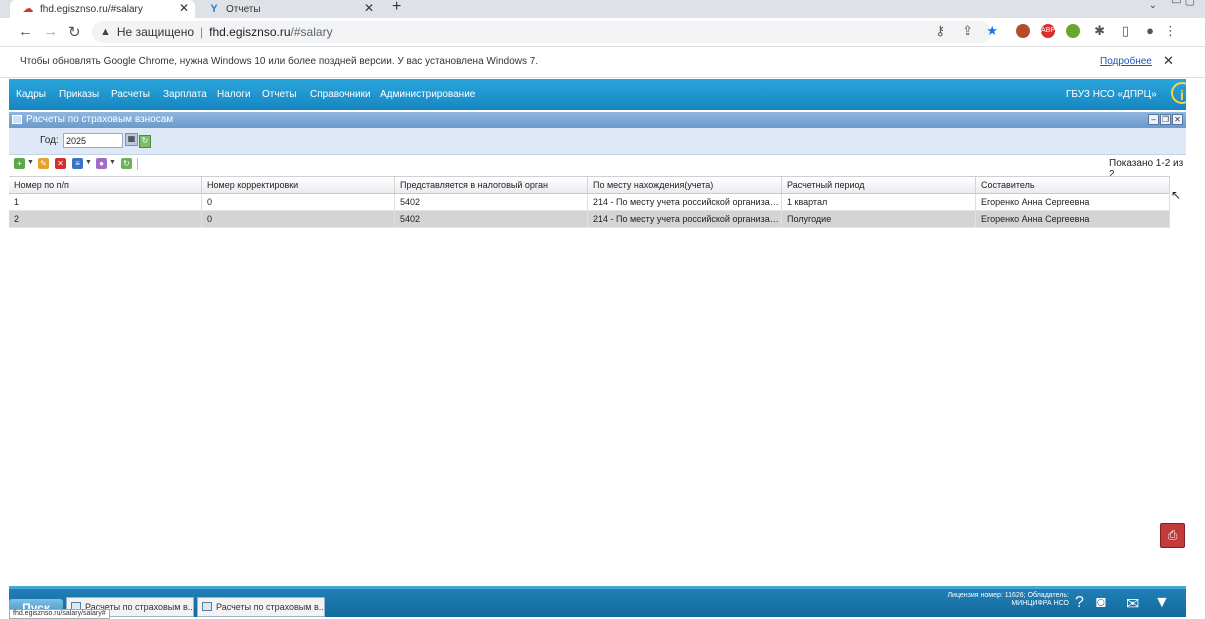 The width and height of the screenshot is (1205, 619). I want to click on new-tab-button: +, so click(396, 8).